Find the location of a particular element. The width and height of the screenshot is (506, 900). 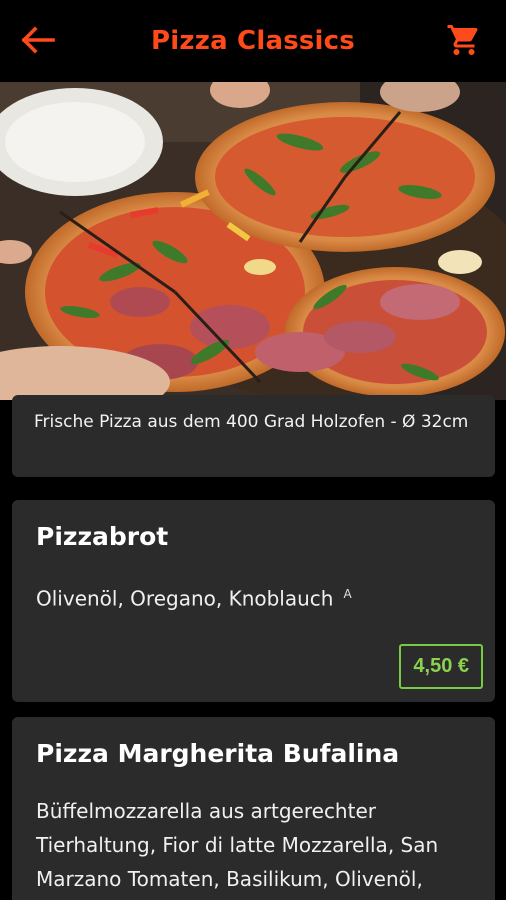

product-description: Olivenöl, Oregano, Knoblauch A is located at coordinates (253, 596).